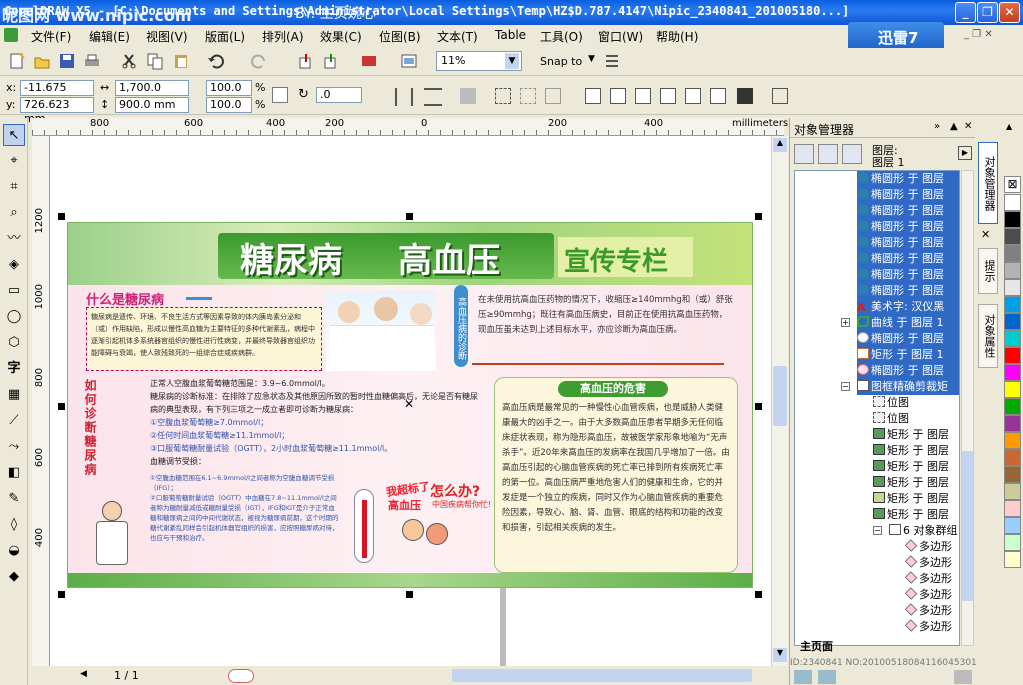  I want to click on tab-hints: 提示, so click(988, 271).